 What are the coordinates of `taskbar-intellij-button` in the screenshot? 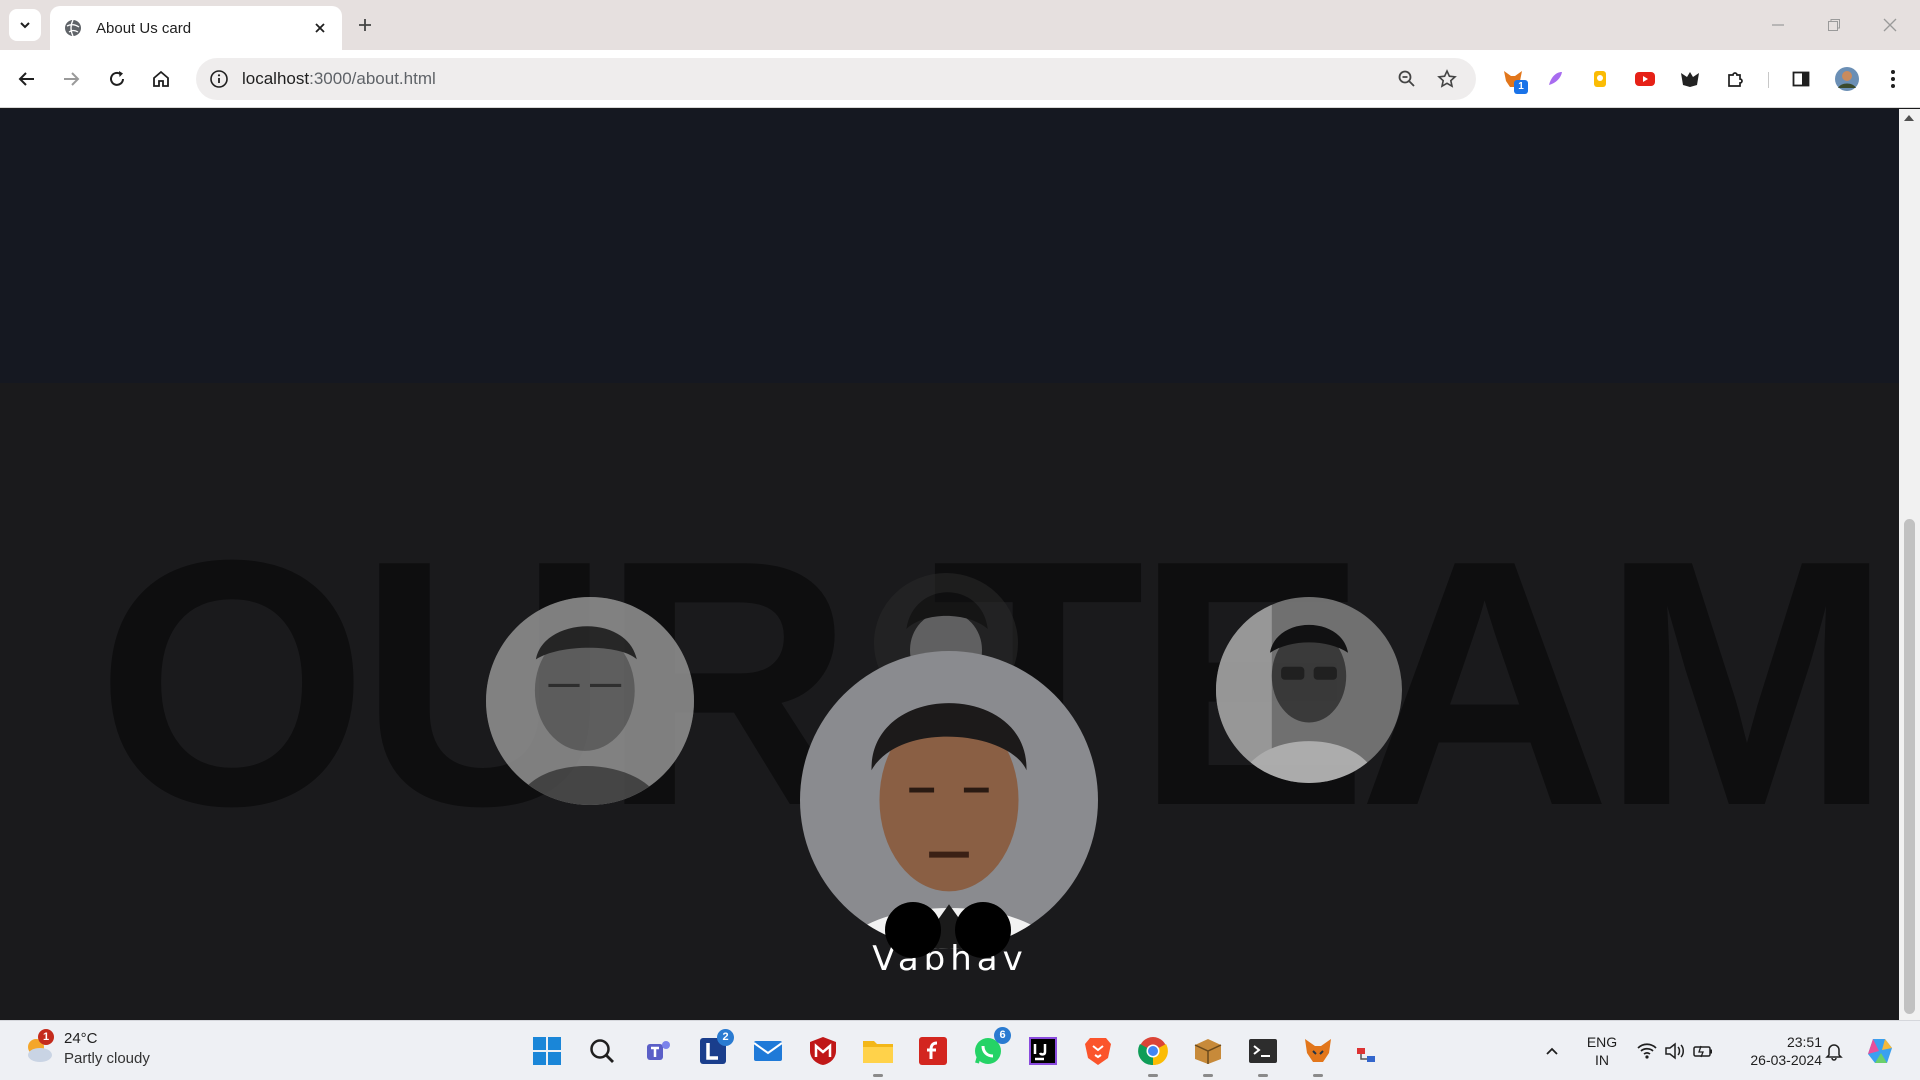 It's located at (1043, 1051).